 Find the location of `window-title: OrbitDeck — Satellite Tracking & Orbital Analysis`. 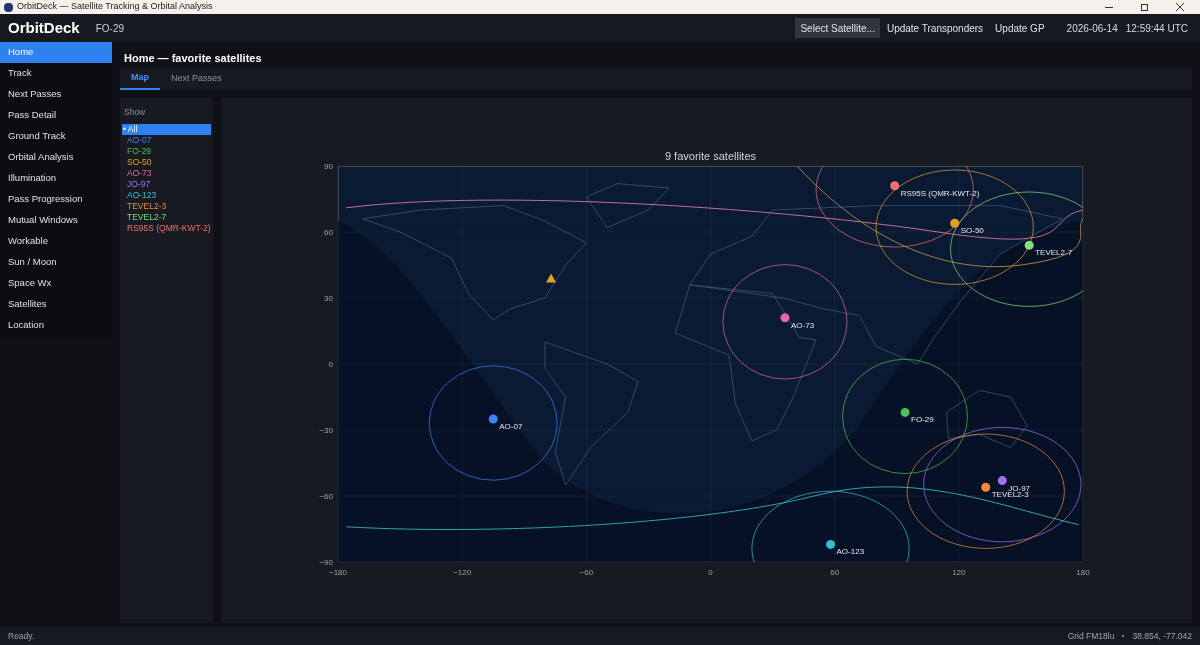

window-title: OrbitDeck — Satellite Tracking & Orbital Analysis is located at coordinates (115, 7).